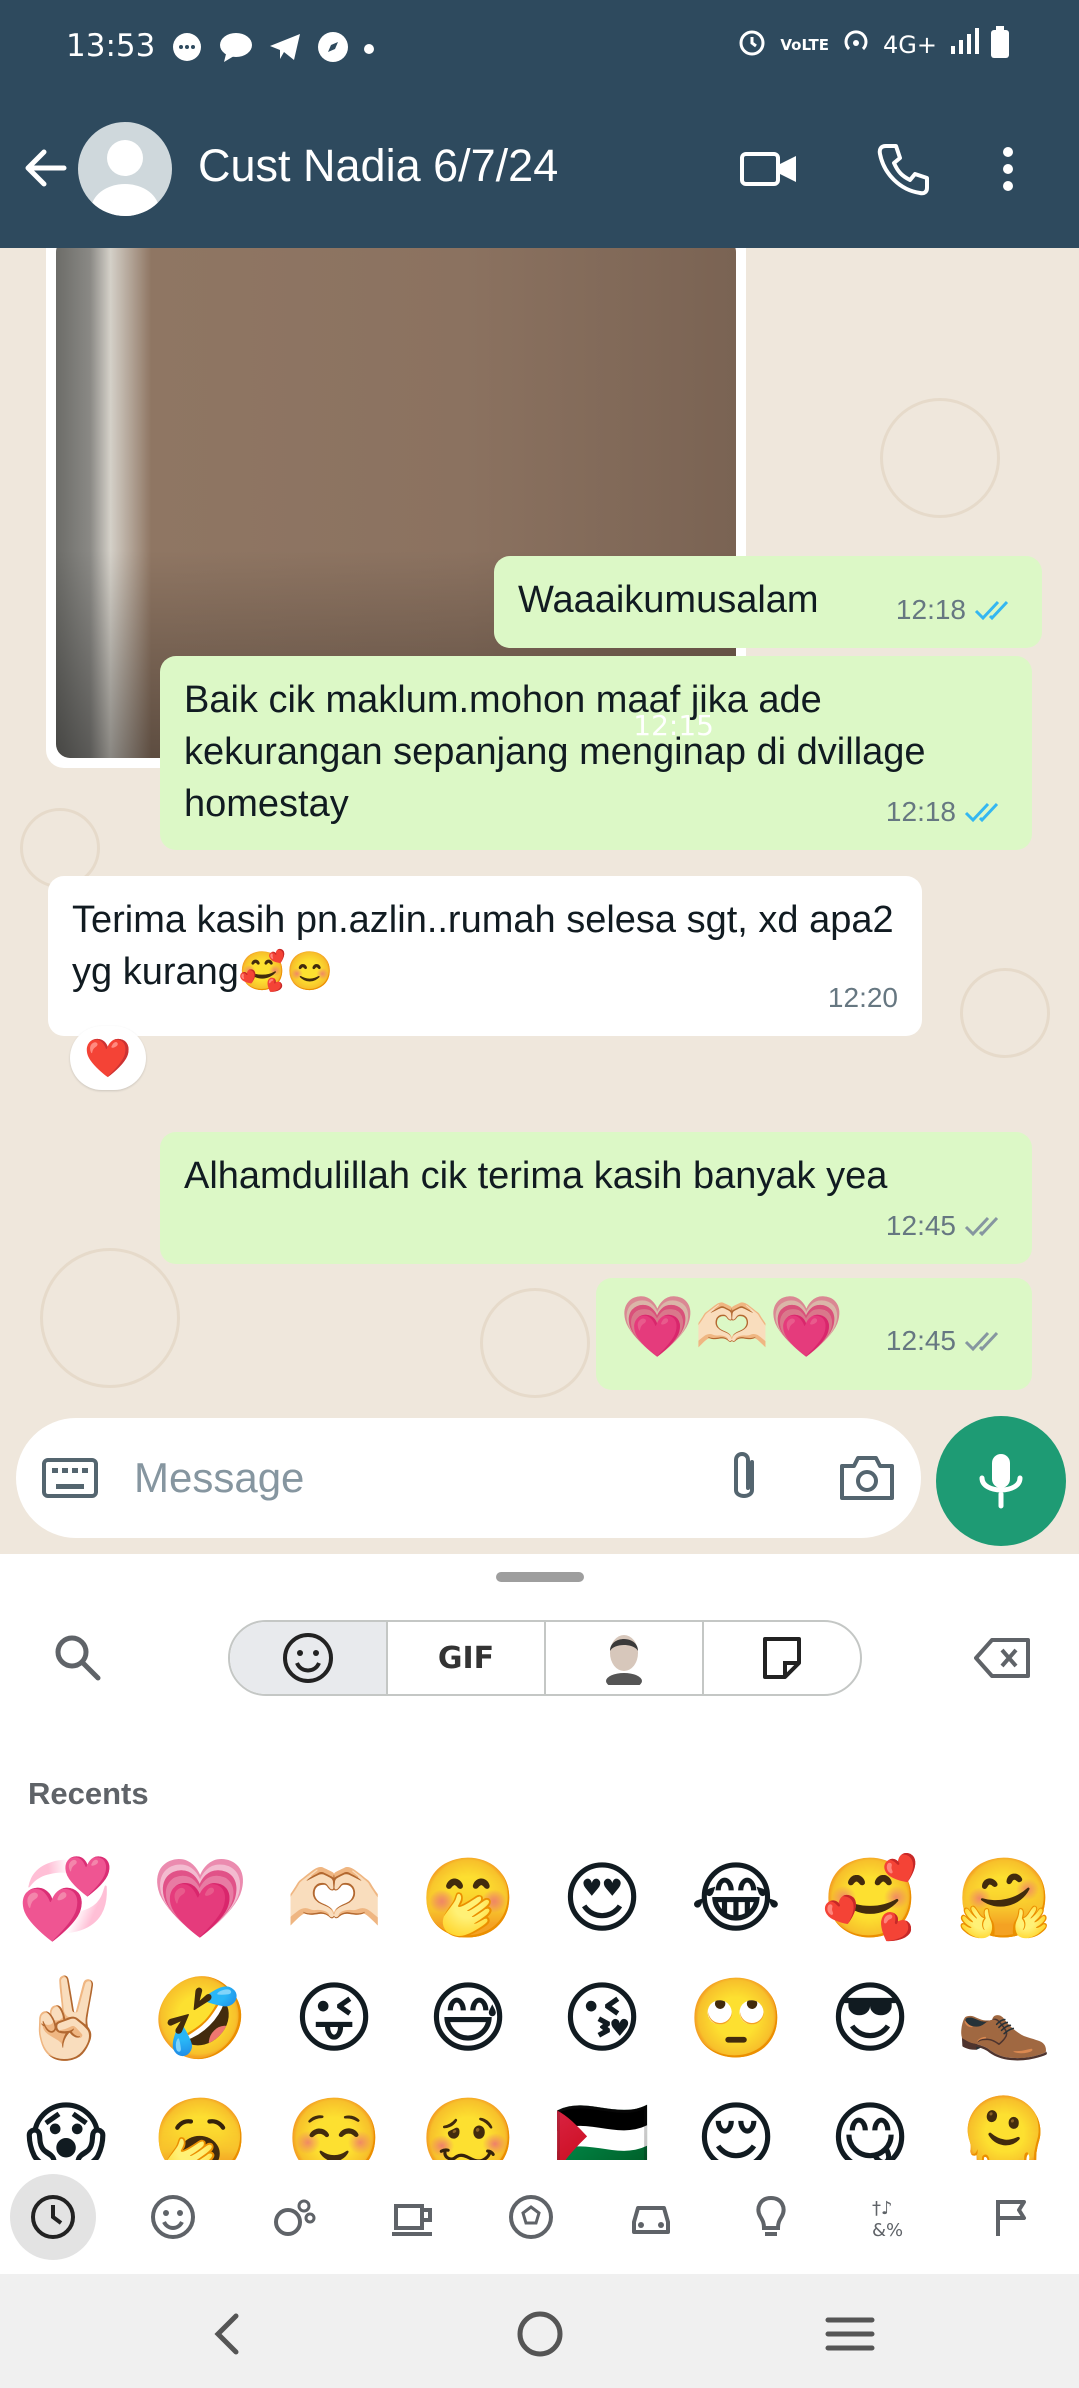  I want to click on tab-emoji, so click(308, 1658).